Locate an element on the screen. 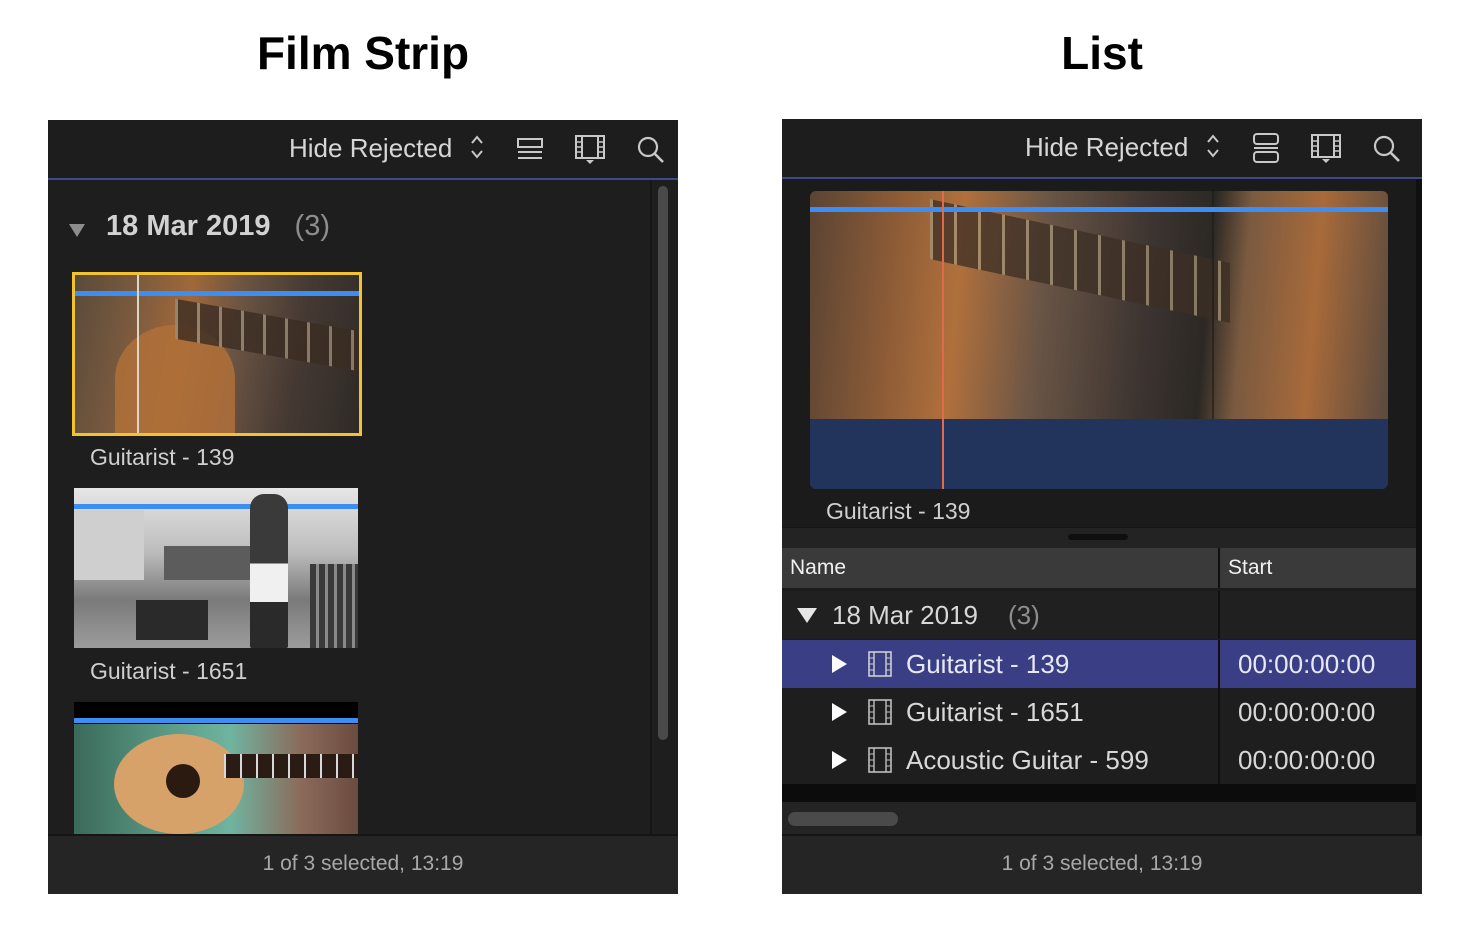  clip-name-guitarist-1651: Guitarist - 1651 is located at coordinates (169, 671).